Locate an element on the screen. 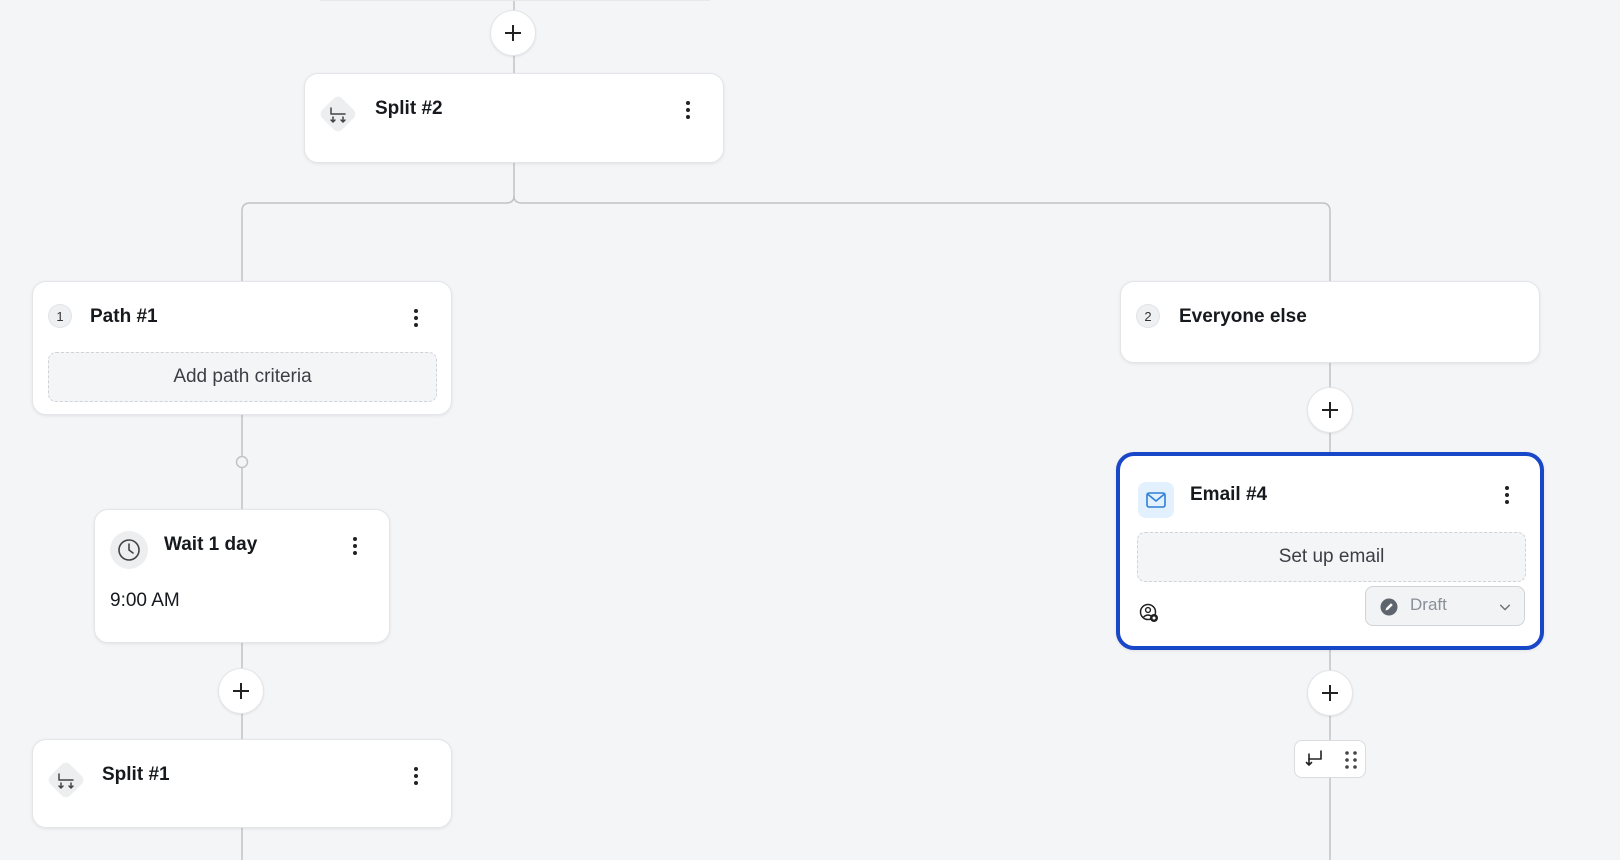  add-step-button-everyone-else is located at coordinates (1330, 410).